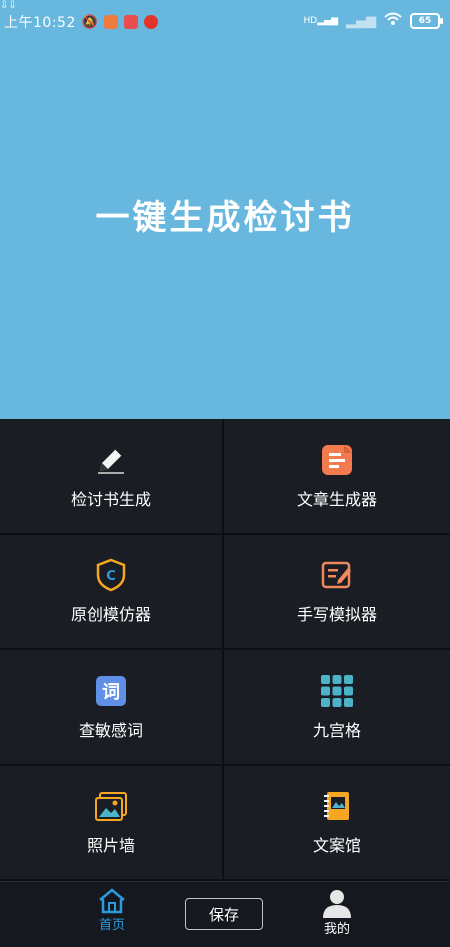 This screenshot has height=947, width=450. I want to click on home-icon, so click(112, 901).